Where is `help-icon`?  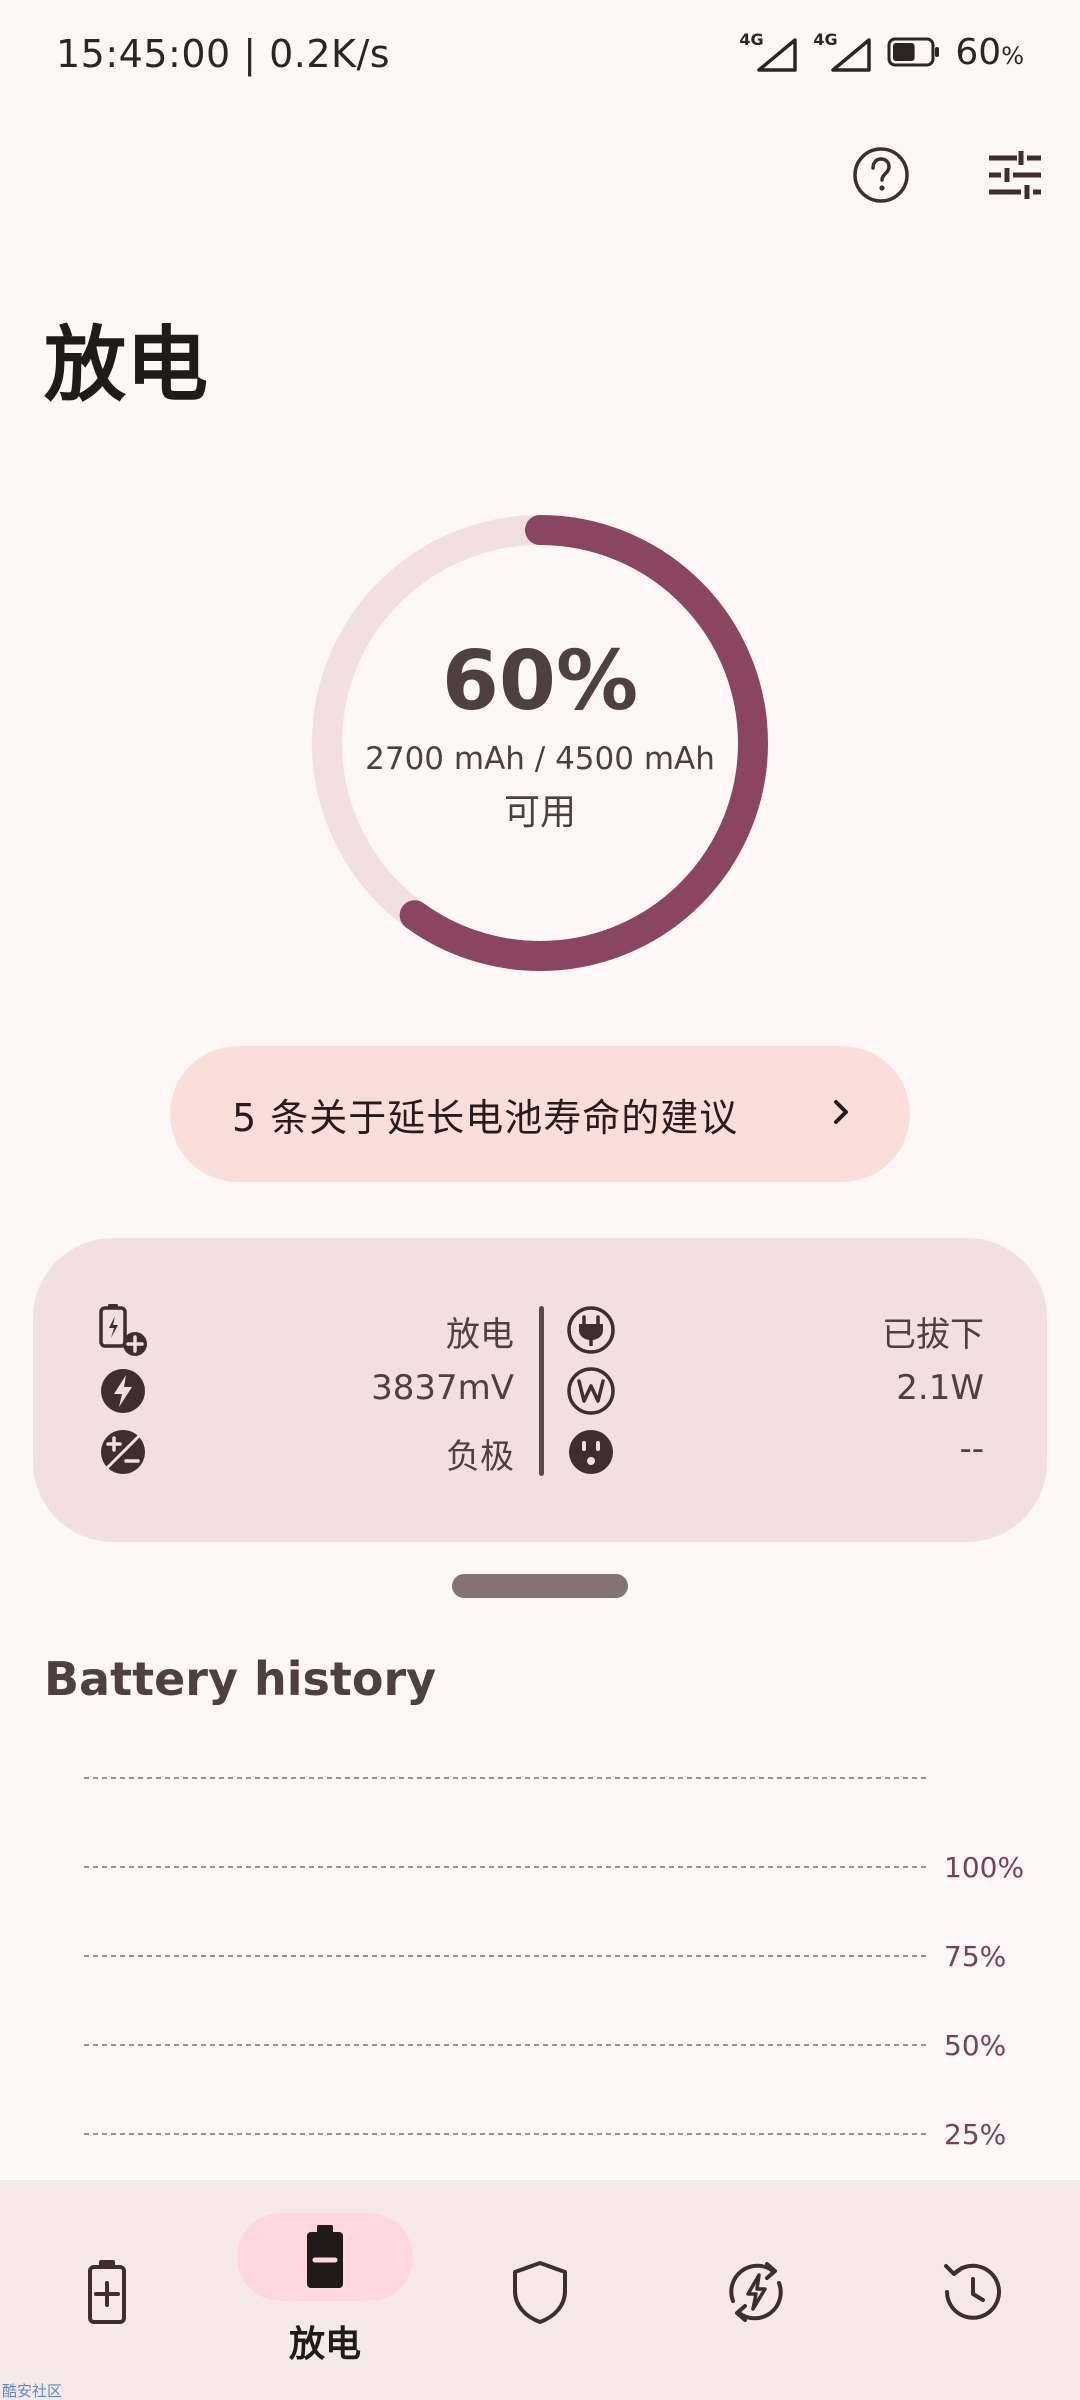 help-icon is located at coordinates (881, 175).